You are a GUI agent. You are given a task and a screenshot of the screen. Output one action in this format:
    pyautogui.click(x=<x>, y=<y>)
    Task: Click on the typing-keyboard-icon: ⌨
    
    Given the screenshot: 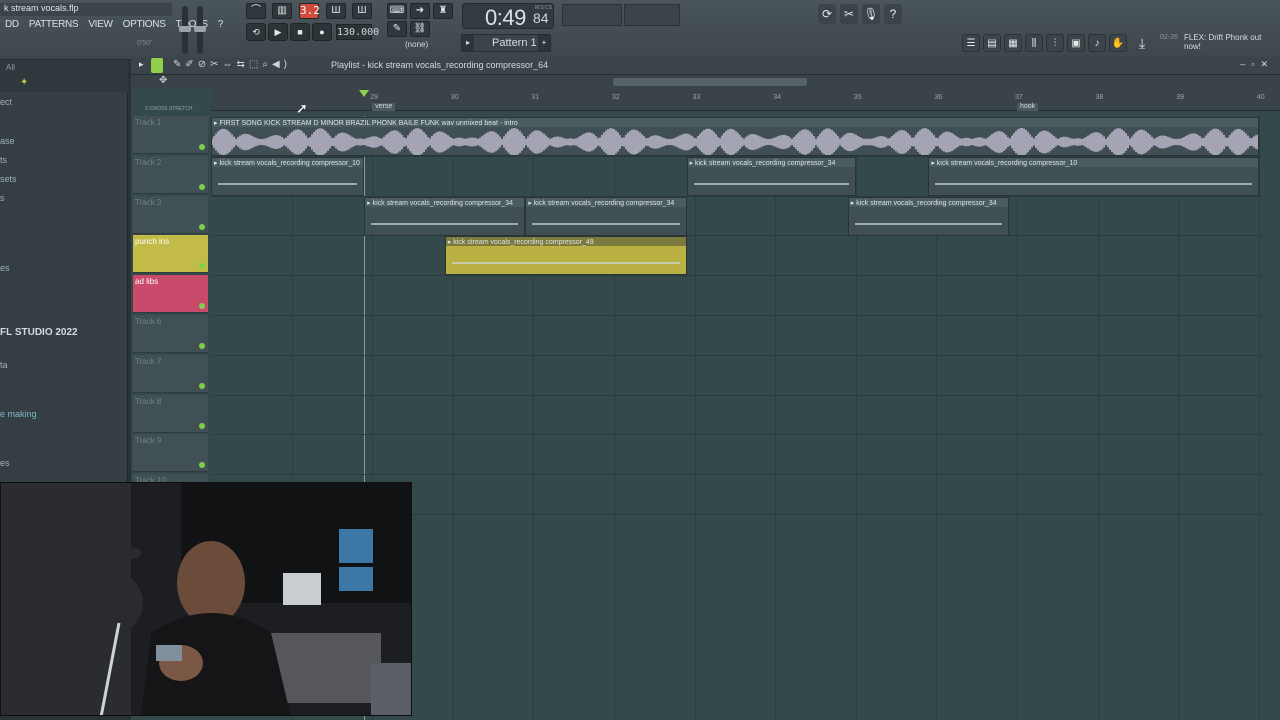 What is the action you would take?
    pyautogui.click(x=397, y=11)
    